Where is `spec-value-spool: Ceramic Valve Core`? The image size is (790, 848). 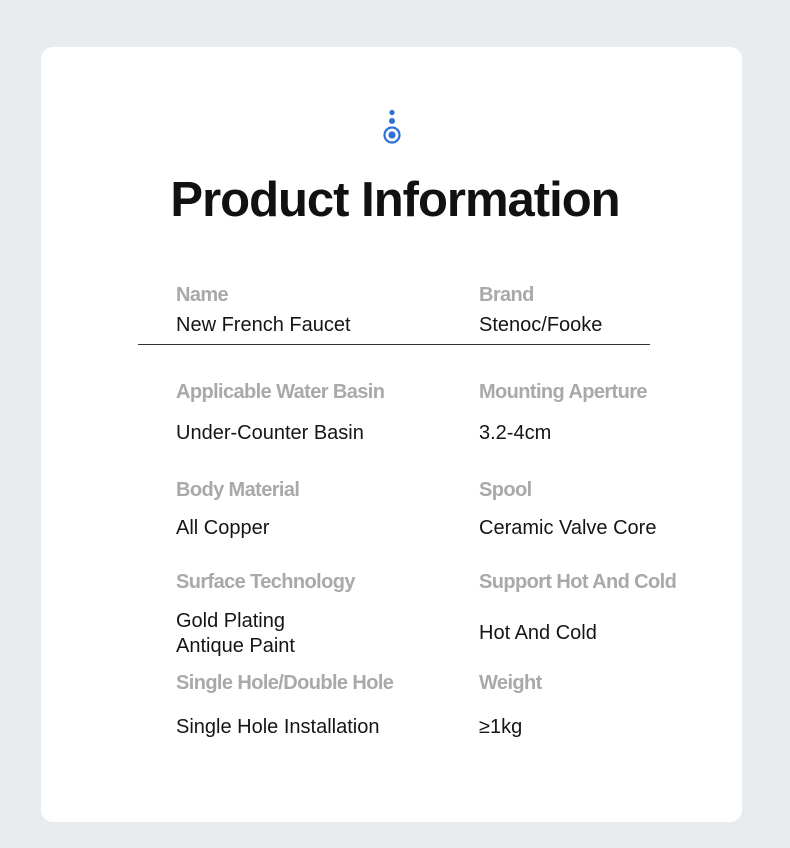 spec-value-spool: Ceramic Valve Core is located at coordinates (568, 528).